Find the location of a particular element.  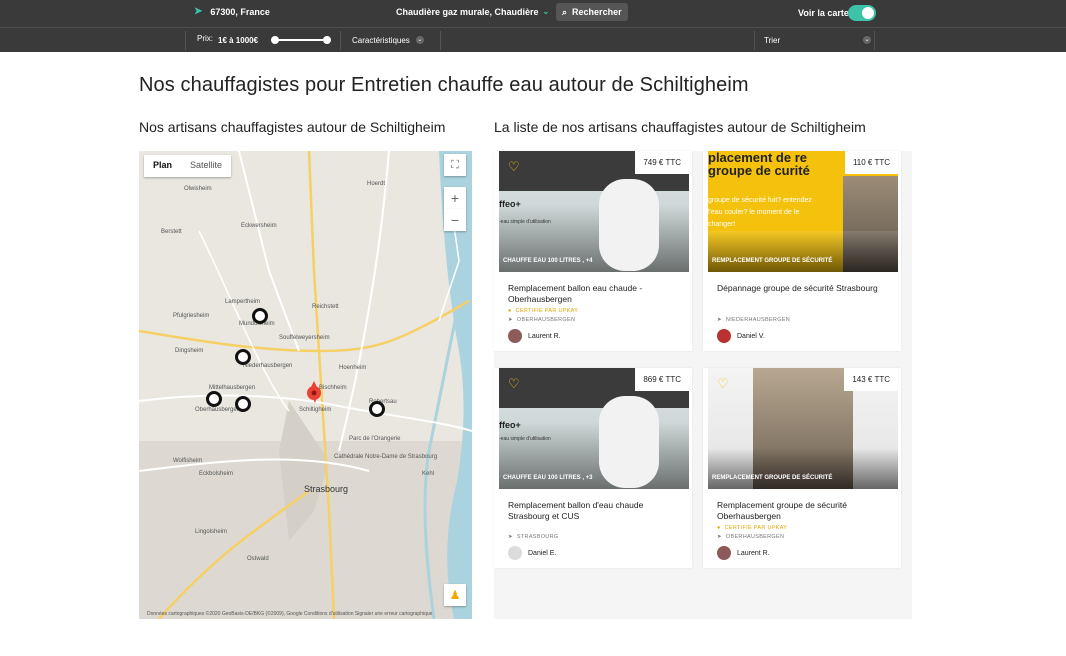

image-text: ffeo+ is located at coordinates (510, 204).